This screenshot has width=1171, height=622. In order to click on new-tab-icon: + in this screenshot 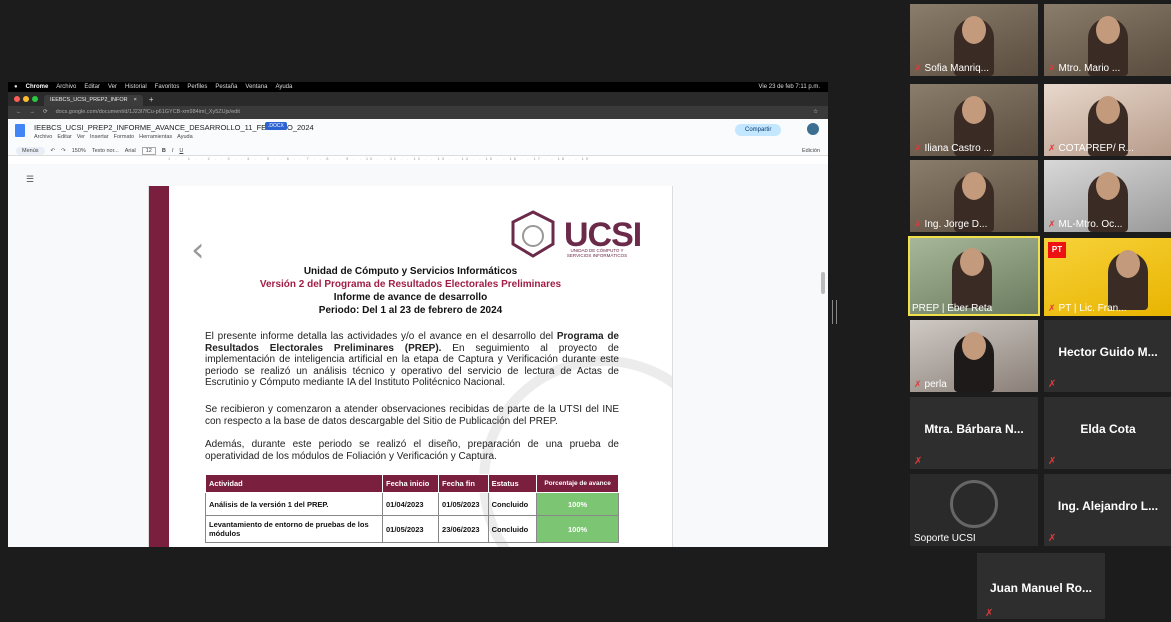, I will do `click(151, 99)`.